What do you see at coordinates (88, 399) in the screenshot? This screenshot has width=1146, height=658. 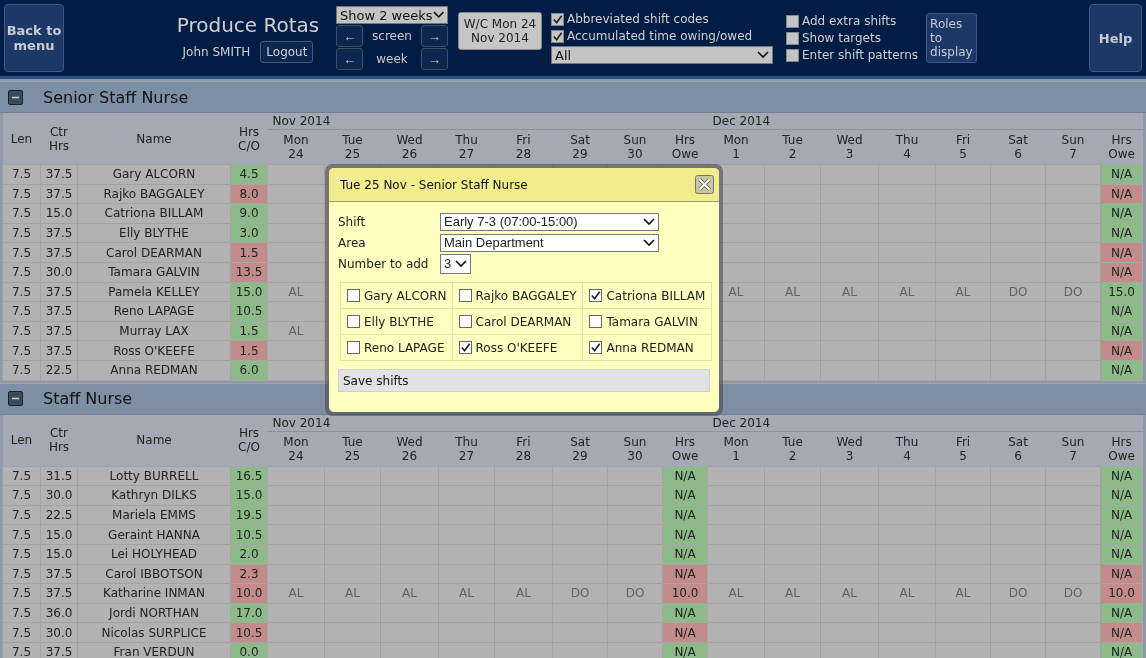 I see `section-title: Staff Nurse` at bounding box center [88, 399].